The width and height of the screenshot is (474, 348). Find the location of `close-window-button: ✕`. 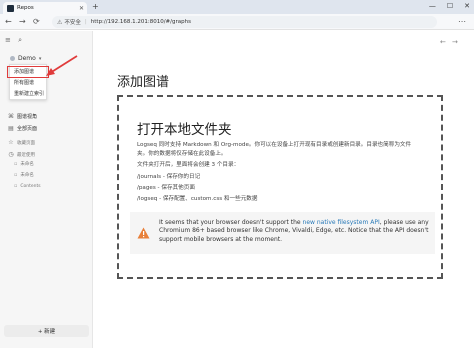

close-window-button: ✕ is located at coordinates (467, 6).